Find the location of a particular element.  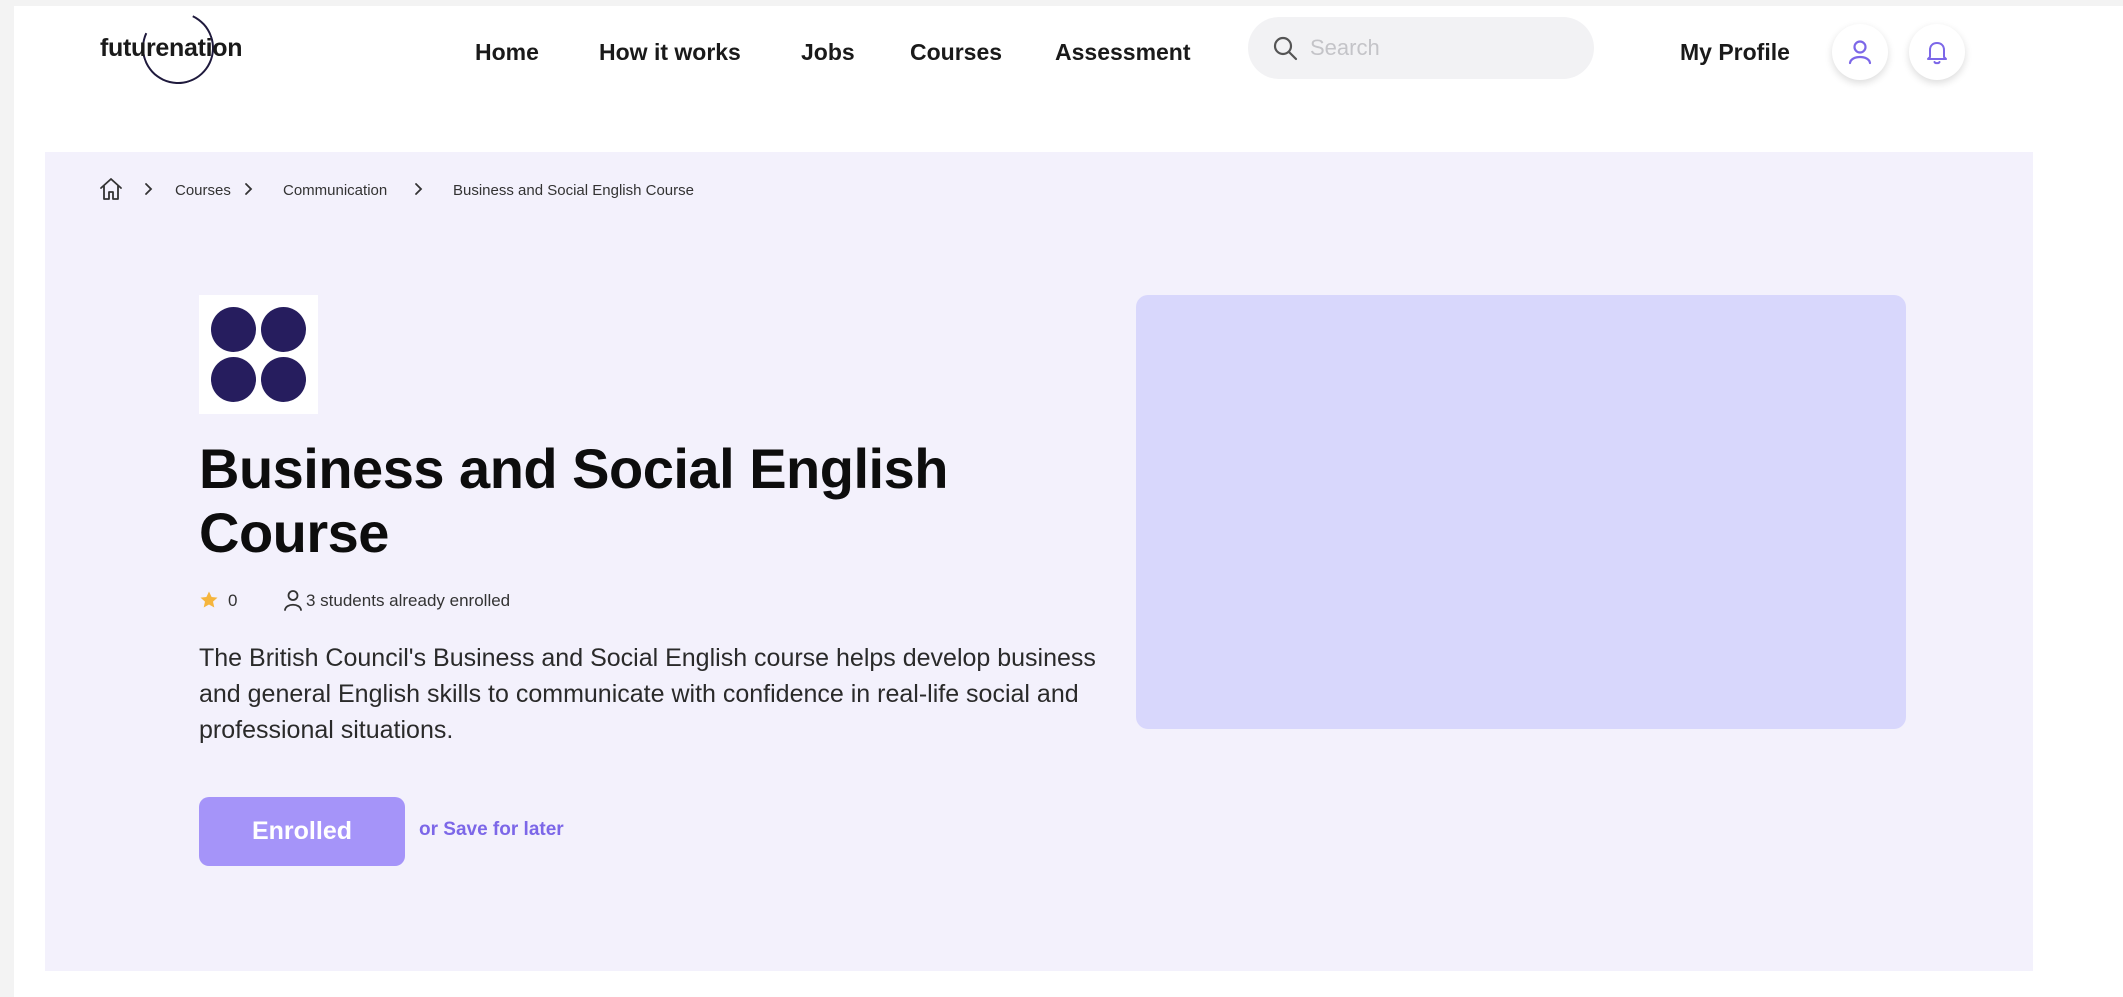

nav-home: Home is located at coordinates (507, 52).